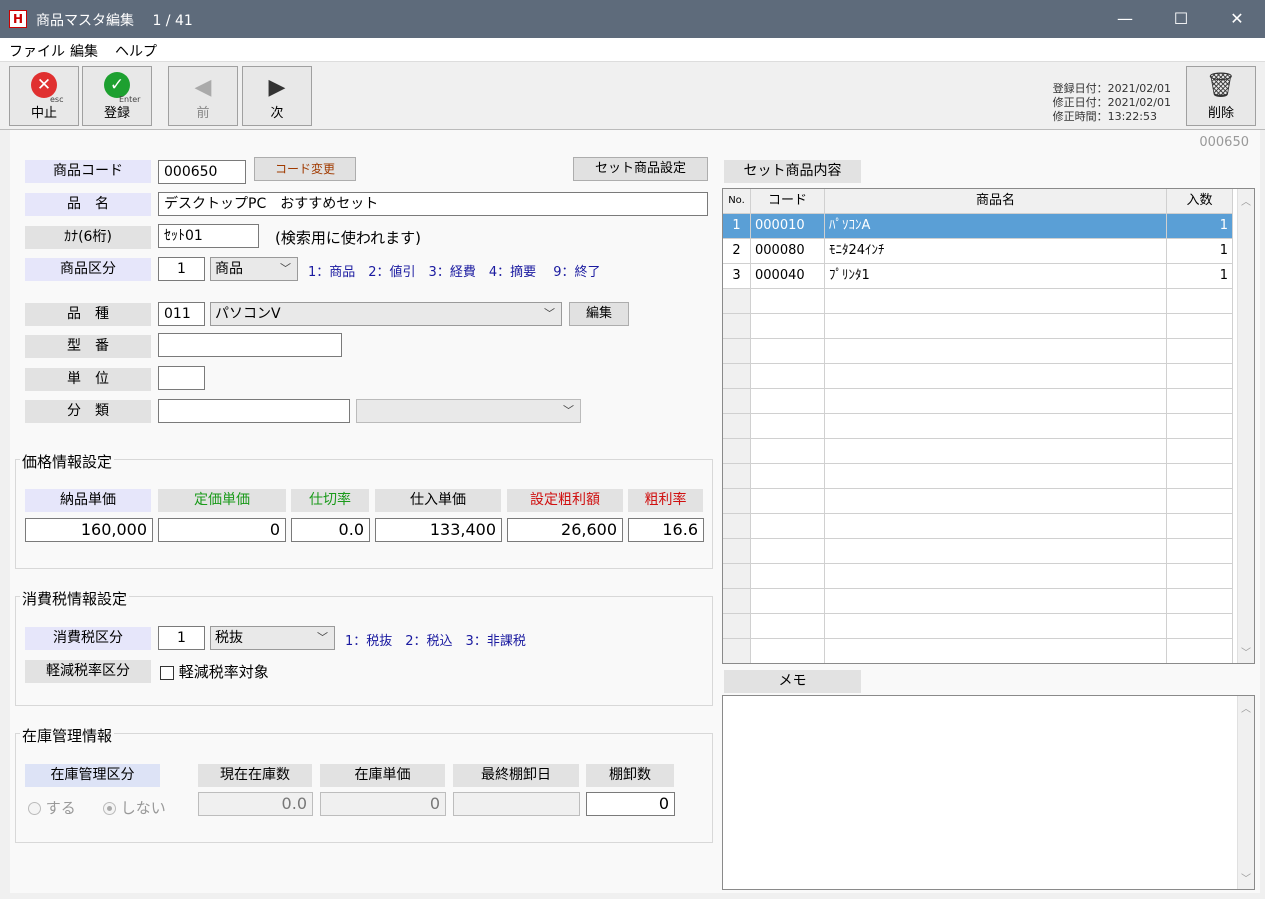 The image size is (1265, 899). Describe the element at coordinates (181, 638) in the screenshot. I see `tax-num-field: 1` at that location.